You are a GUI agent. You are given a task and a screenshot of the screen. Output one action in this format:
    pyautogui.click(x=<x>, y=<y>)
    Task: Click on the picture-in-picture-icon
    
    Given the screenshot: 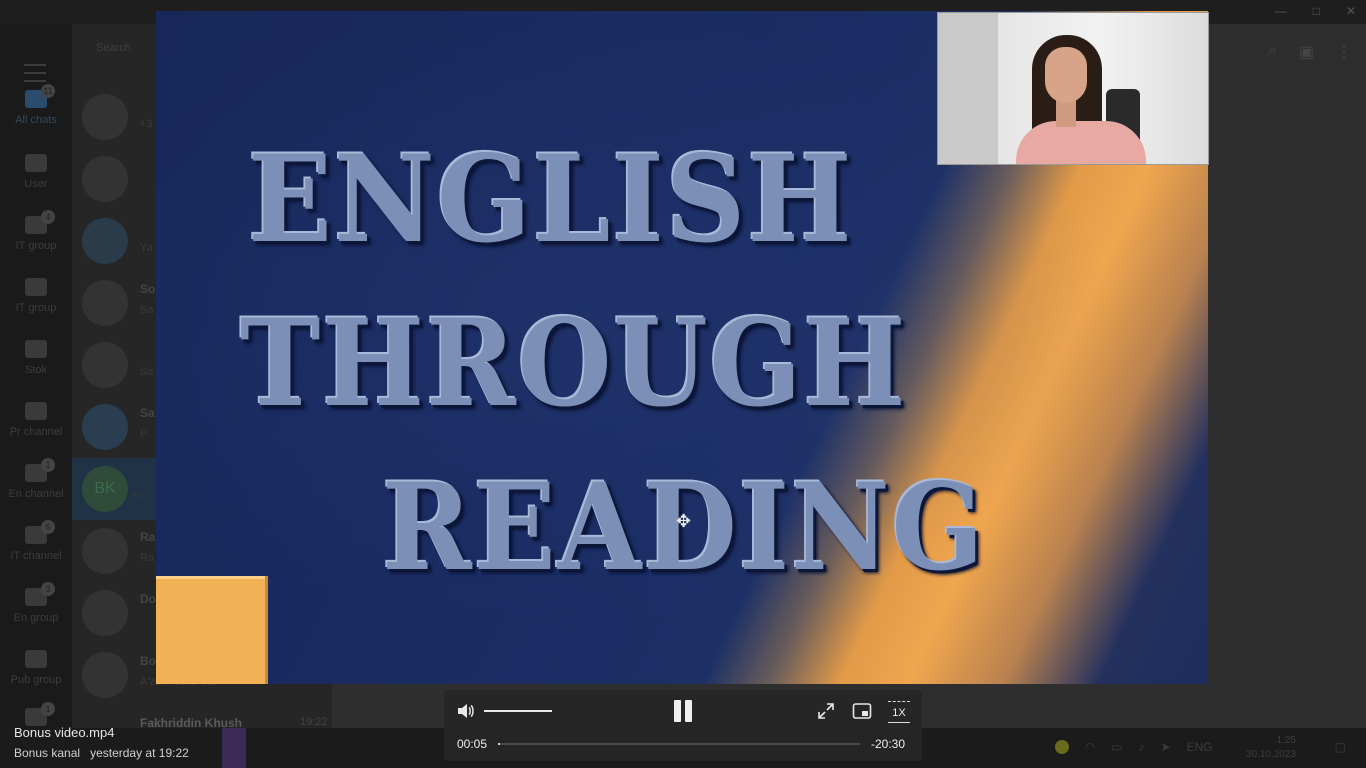 What is the action you would take?
    pyautogui.click(x=862, y=711)
    